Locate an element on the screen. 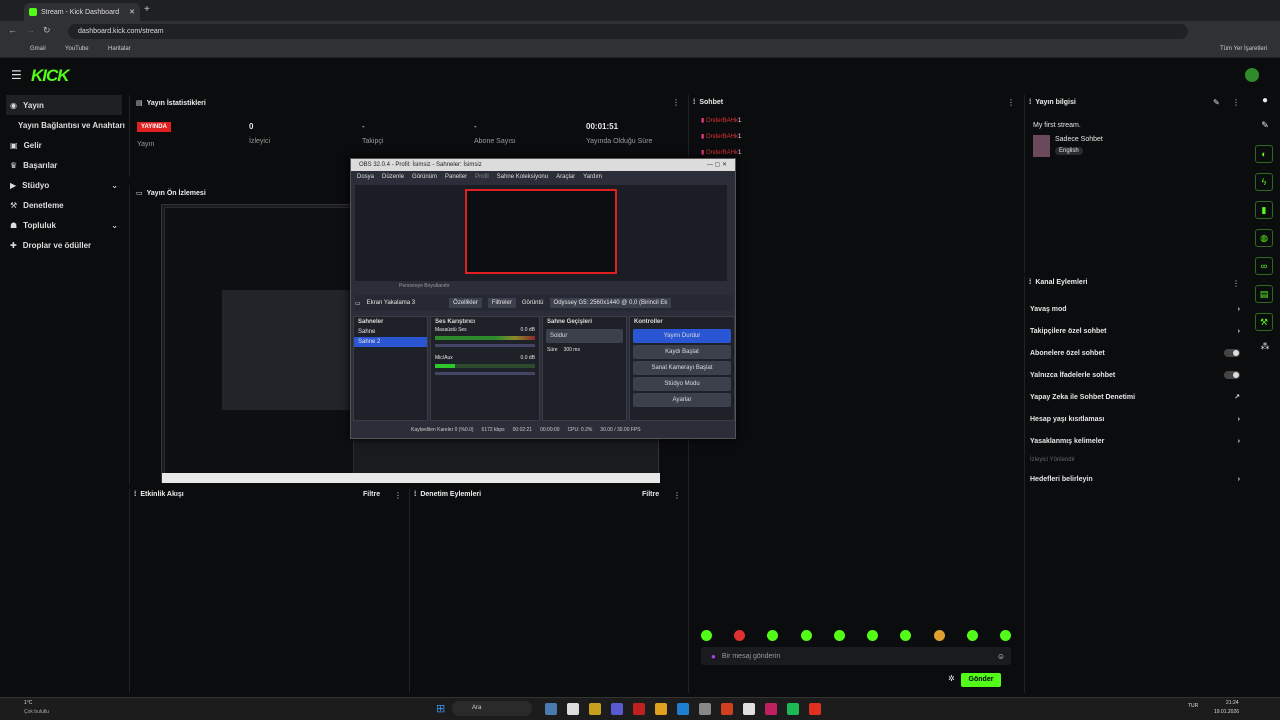  obs-display-select: Odyssey G5: 2560x1440 @ 0,0 (Birincil Ek is located at coordinates (610, 303).